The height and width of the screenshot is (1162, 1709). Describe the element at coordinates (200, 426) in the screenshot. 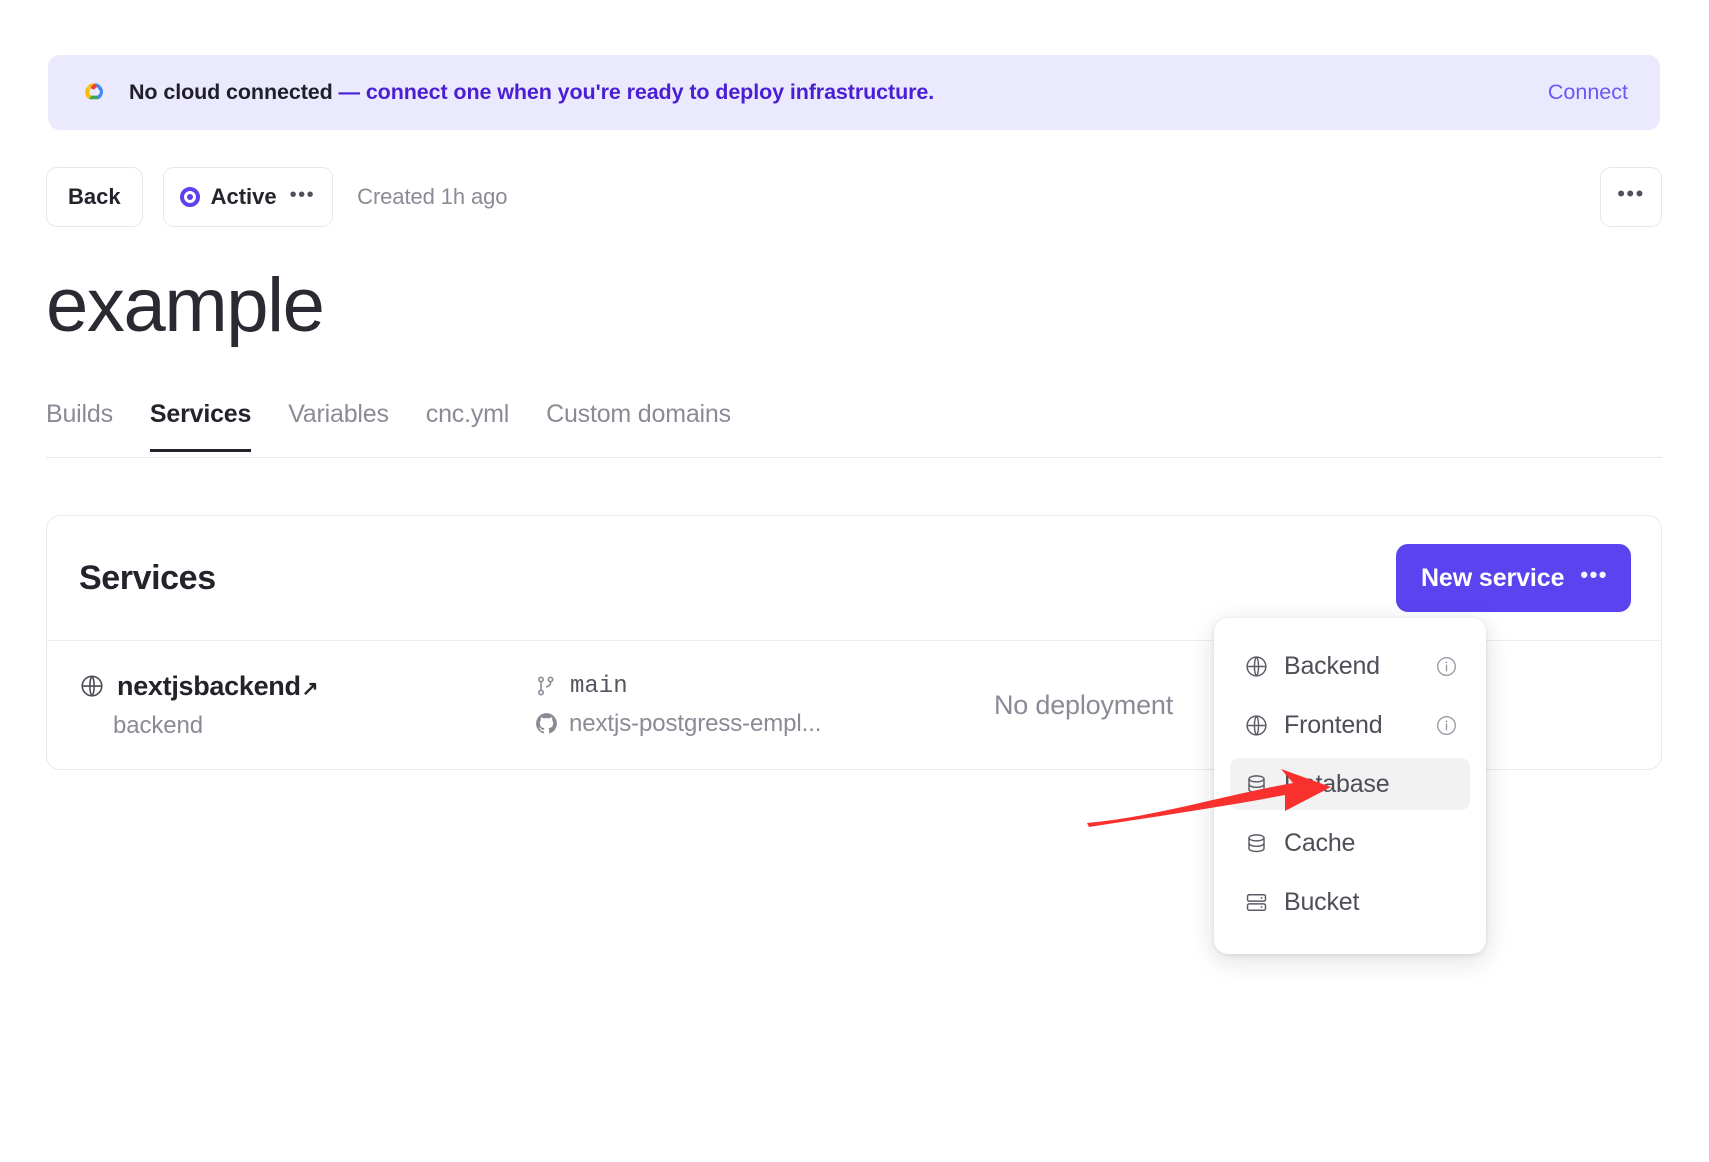

I see `tab-services: Services` at that location.